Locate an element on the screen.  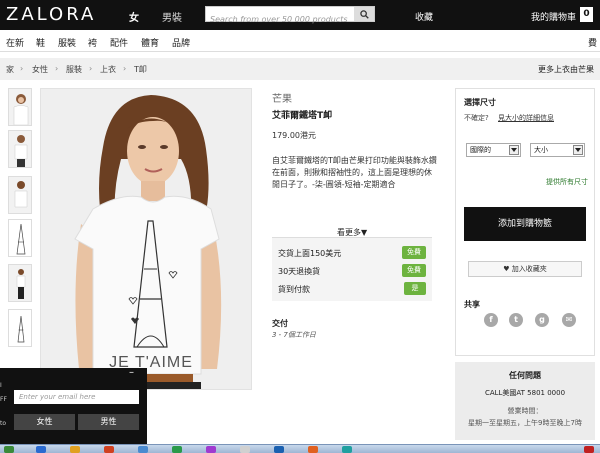
email-icon: ✉ is located at coordinates (569, 320).